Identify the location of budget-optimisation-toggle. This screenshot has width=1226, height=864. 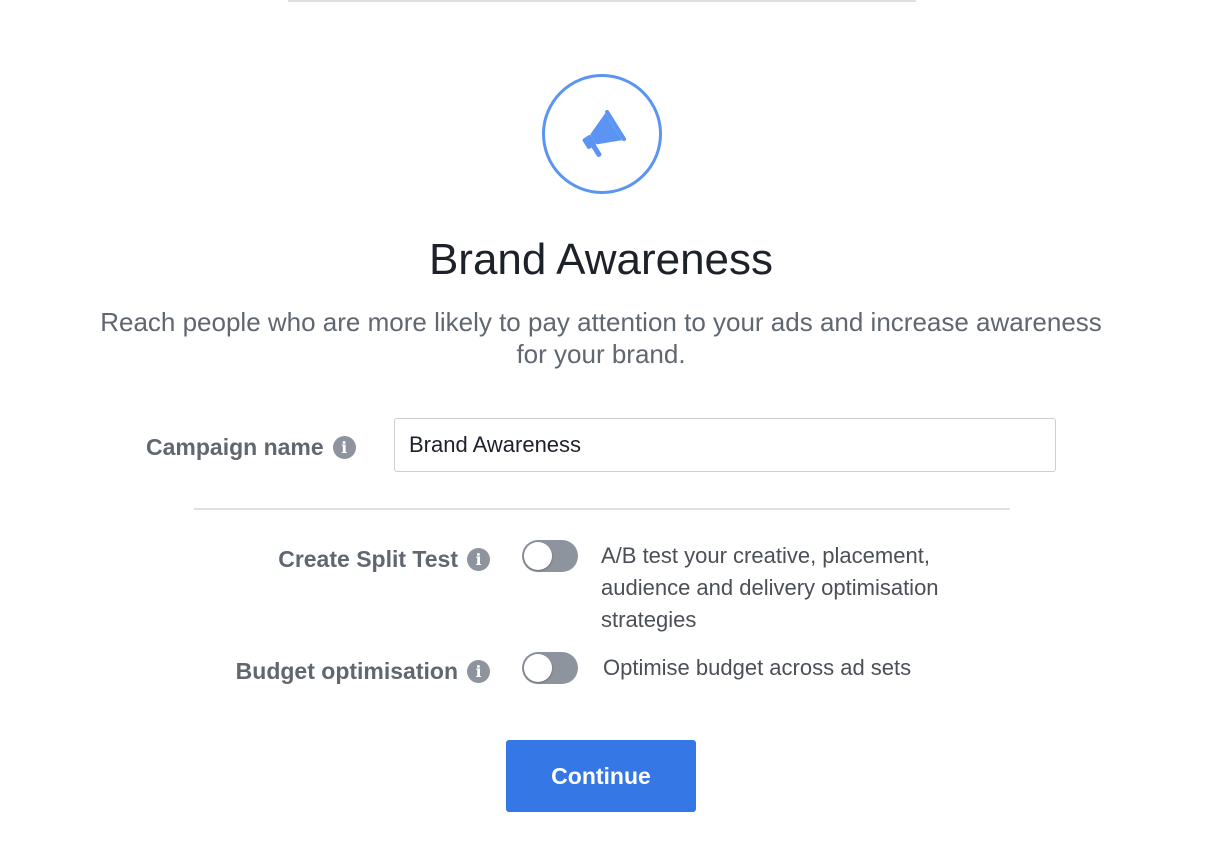
(550, 668).